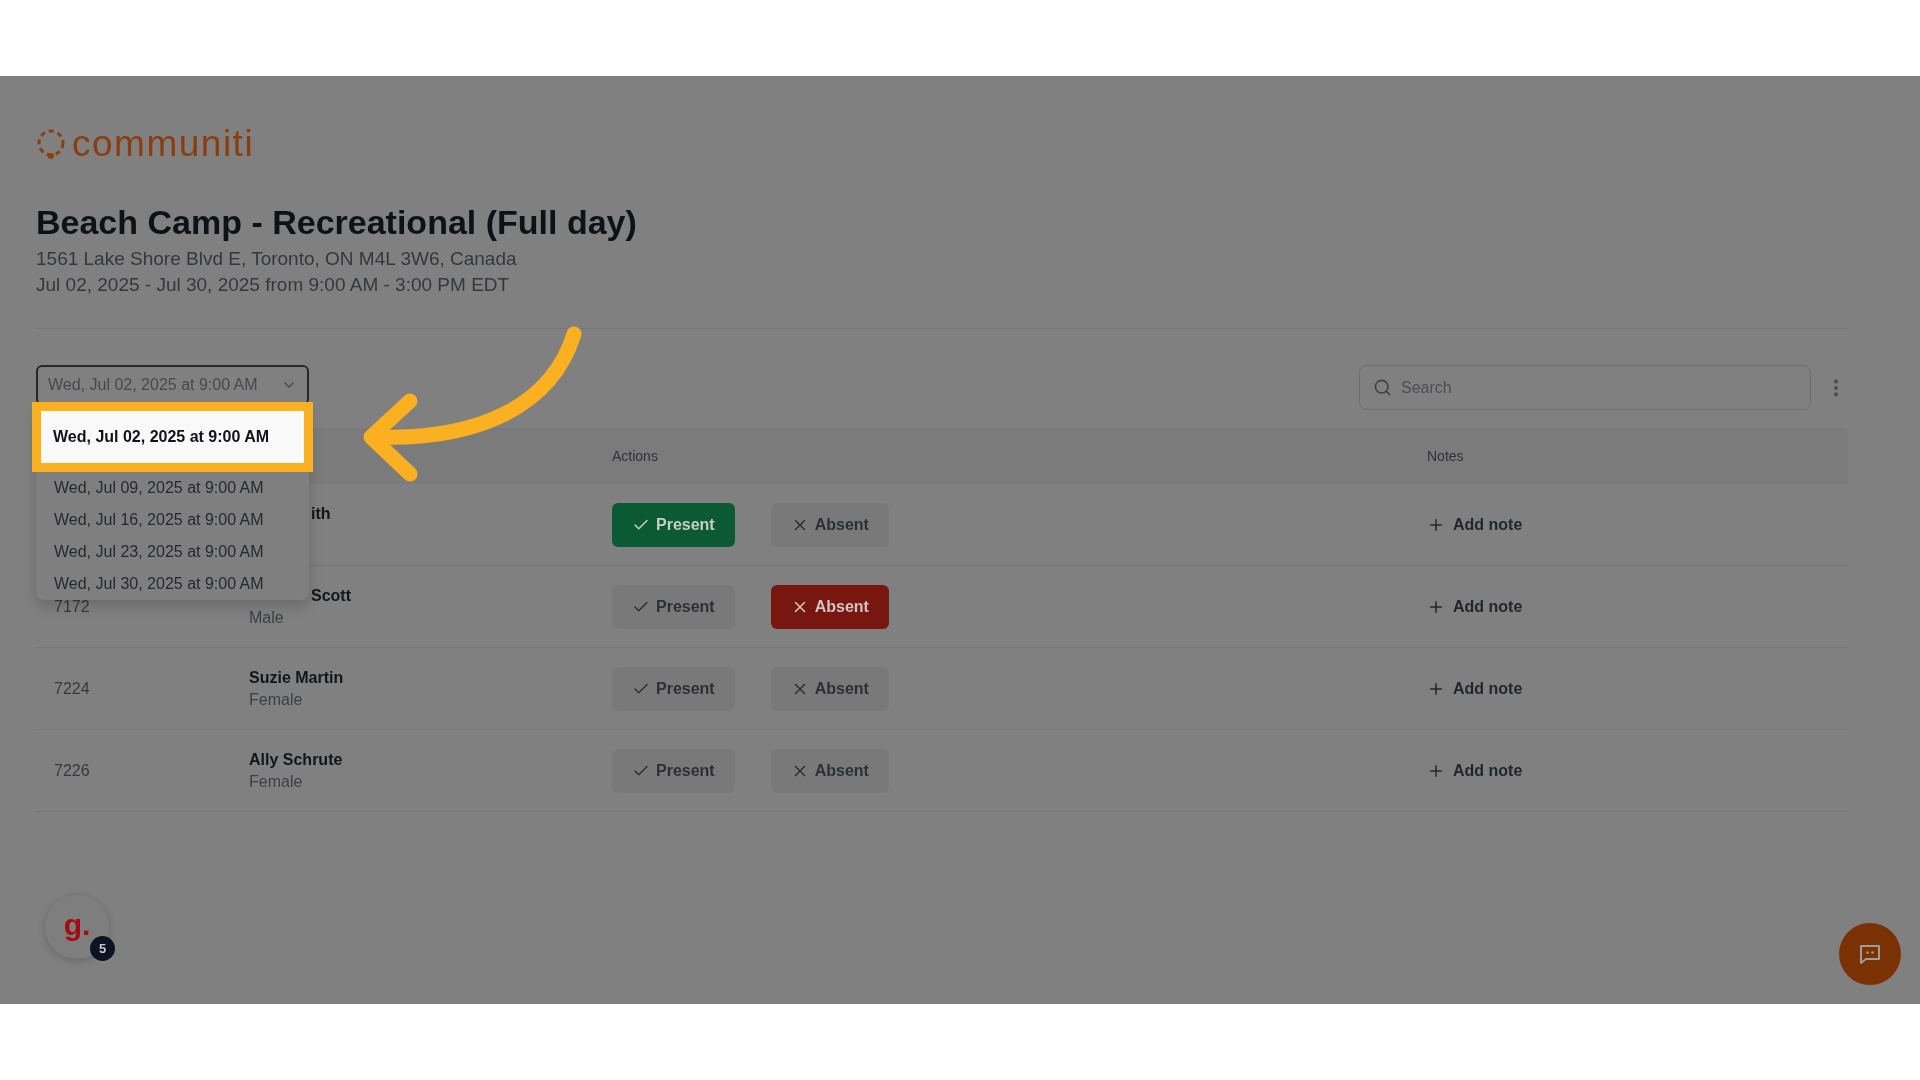  What do you see at coordinates (163, 144) in the screenshot?
I see `logo-text: communiti` at bounding box center [163, 144].